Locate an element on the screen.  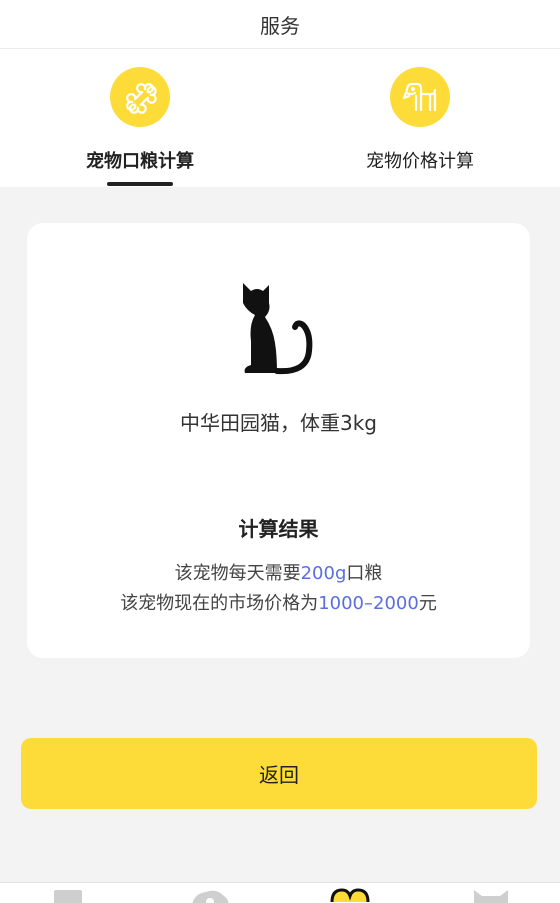
active-tab-indicator is located at coordinates (140, 184).